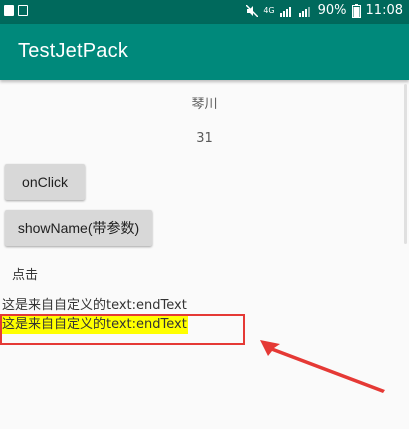 The image size is (409, 429). Describe the element at coordinates (305, 11) in the screenshot. I see `signal-icon-secondary` at that location.